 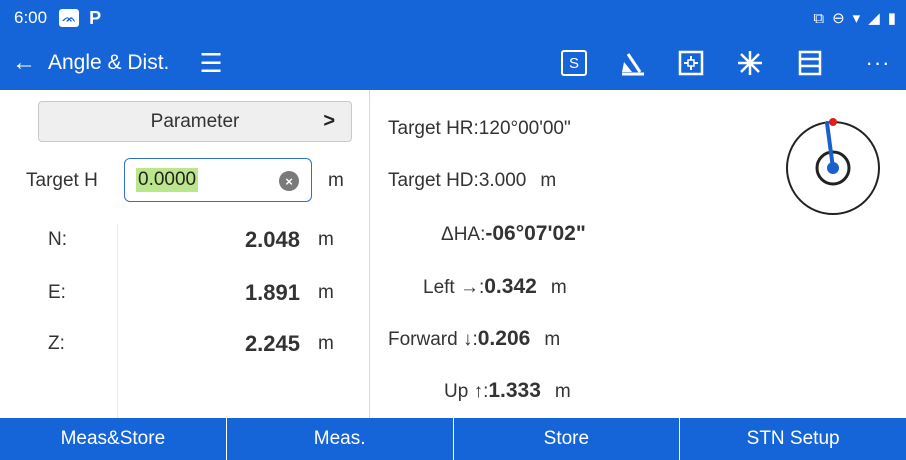 What do you see at coordinates (113, 439) in the screenshot?
I see `meas-store-button: Meas&Store` at bounding box center [113, 439].